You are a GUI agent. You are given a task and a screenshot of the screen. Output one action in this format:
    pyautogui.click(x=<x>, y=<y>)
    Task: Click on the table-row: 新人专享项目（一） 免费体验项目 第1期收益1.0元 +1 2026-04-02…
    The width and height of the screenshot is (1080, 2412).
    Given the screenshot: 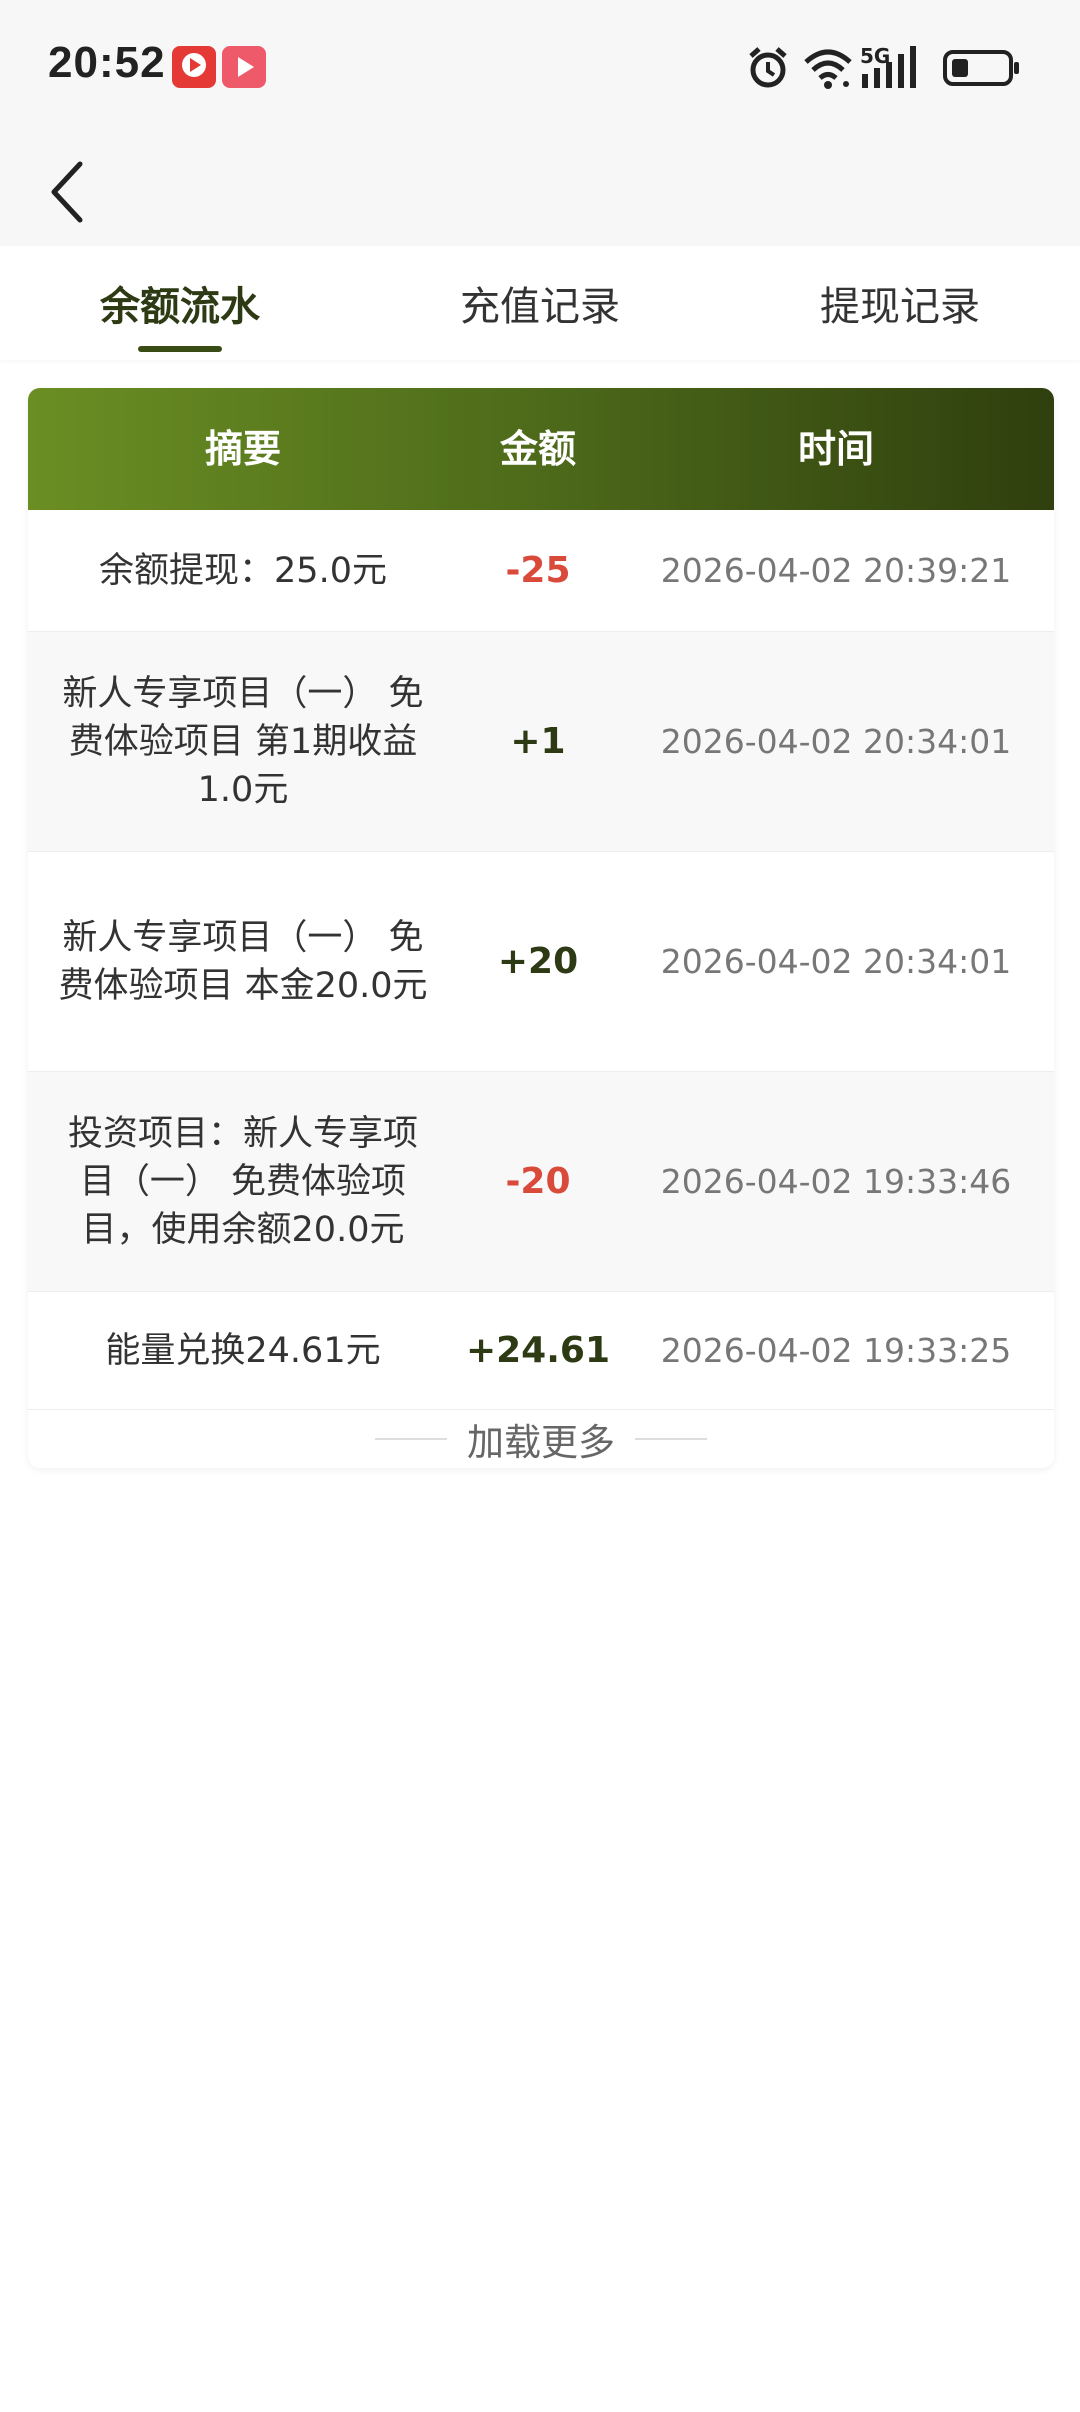 What is the action you would take?
    pyautogui.click(x=541, y=742)
    